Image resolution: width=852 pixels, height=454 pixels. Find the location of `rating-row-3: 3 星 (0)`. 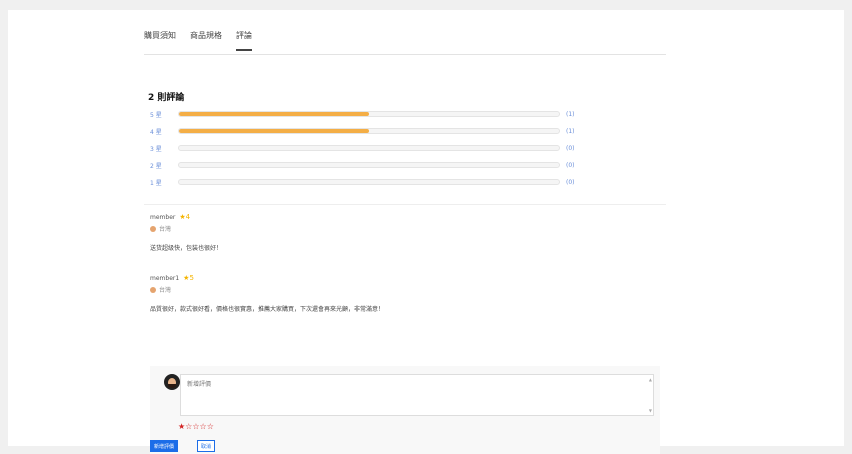

rating-row-3: 3 星 (0) is located at coordinates (362, 148).